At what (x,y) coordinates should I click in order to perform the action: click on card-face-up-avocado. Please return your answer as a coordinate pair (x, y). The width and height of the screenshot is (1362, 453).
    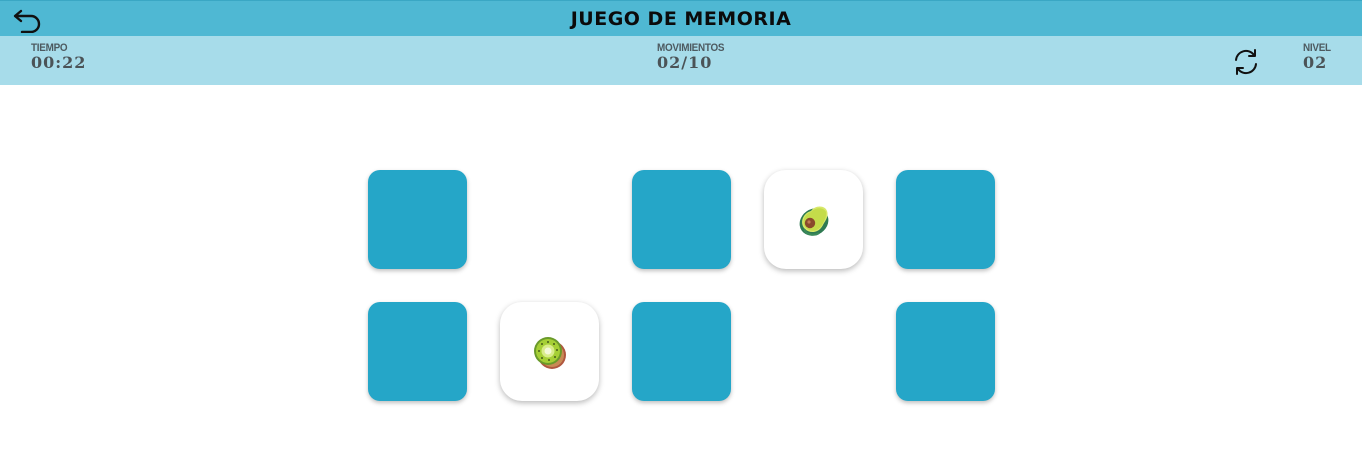
    Looking at the image, I should click on (813, 219).